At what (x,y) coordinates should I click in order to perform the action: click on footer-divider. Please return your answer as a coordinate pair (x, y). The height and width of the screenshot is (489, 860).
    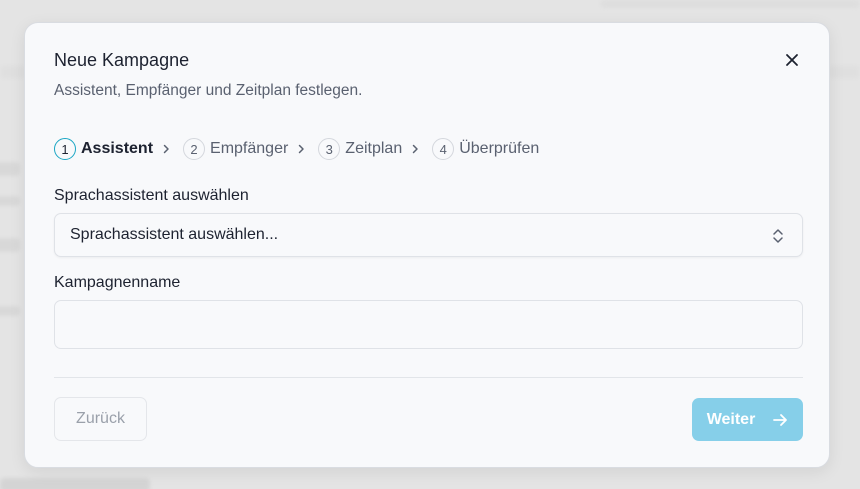
    Looking at the image, I should click on (428, 377).